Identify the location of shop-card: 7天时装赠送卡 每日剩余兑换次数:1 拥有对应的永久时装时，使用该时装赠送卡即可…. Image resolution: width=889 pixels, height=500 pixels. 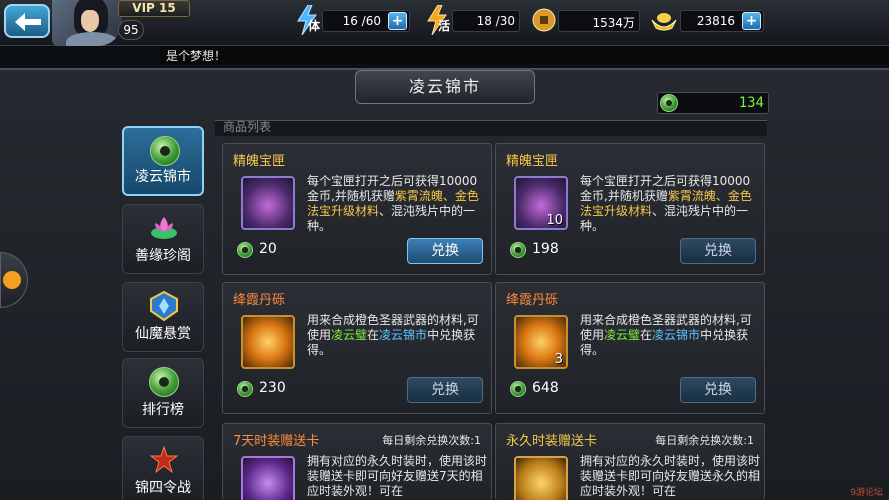
(357, 461).